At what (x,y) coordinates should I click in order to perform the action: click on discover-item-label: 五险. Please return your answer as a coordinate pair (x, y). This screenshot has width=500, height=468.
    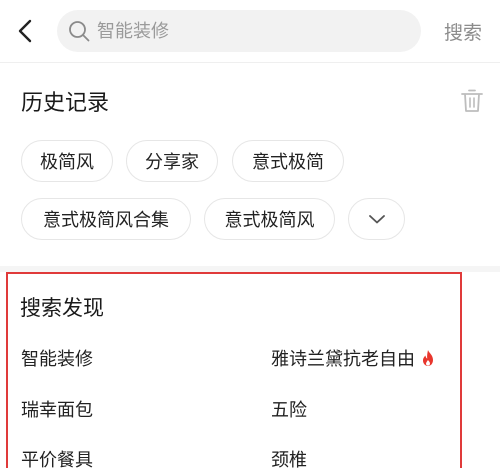
    Looking at the image, I should click on (289, 410).